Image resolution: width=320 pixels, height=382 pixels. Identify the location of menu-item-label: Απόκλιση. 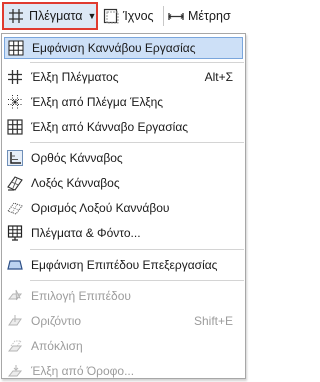
(57, 346).